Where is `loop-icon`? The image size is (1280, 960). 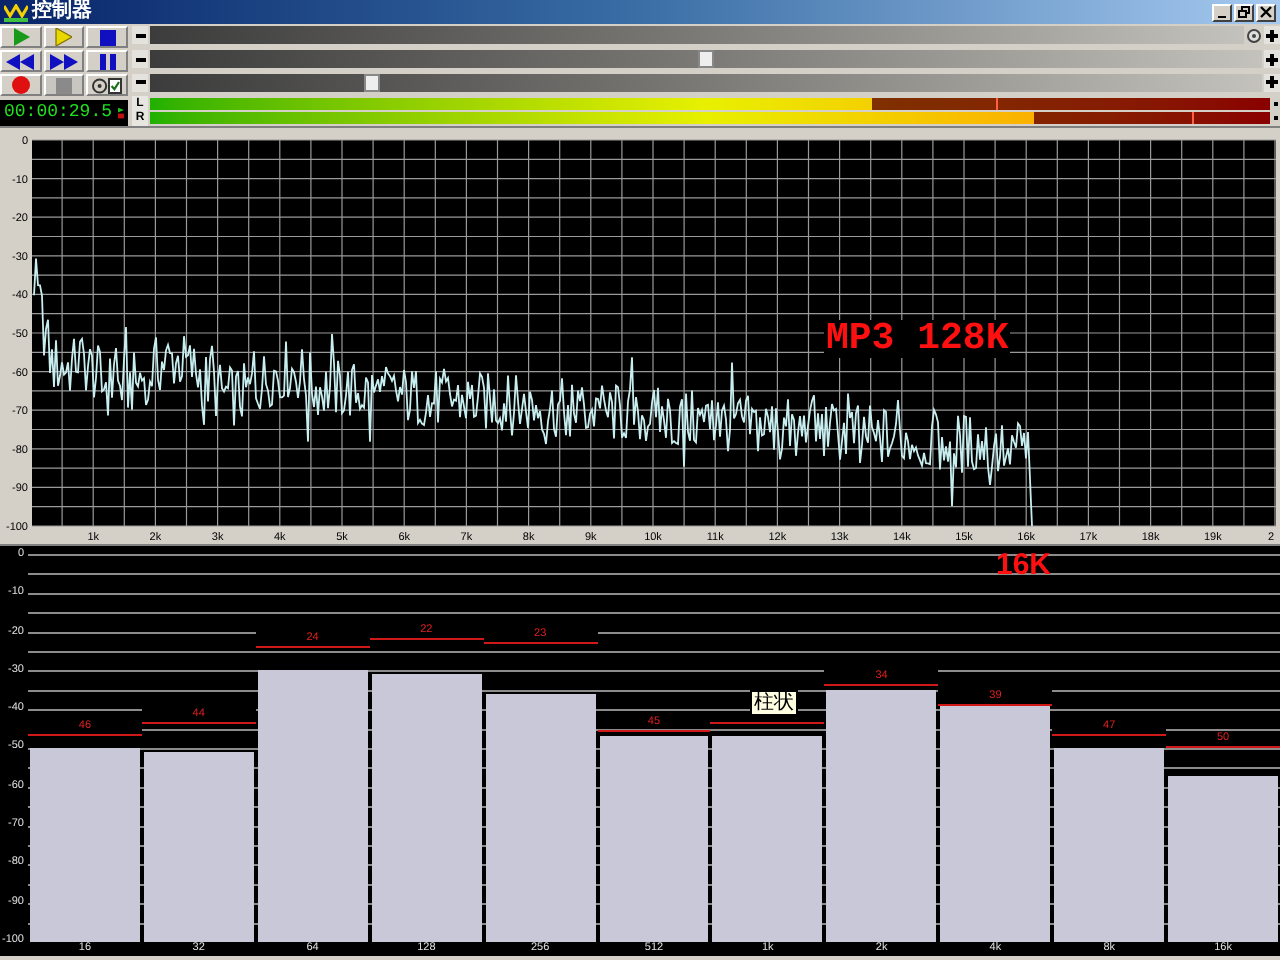
loop-icon is located at coordinates (107, 85).